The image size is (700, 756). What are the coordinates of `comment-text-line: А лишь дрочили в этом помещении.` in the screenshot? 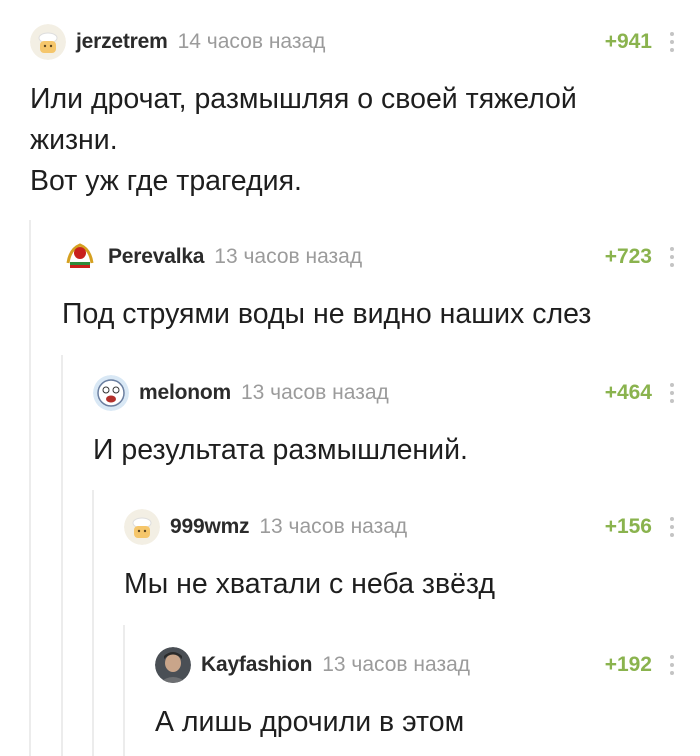 It's located at (310, 731).